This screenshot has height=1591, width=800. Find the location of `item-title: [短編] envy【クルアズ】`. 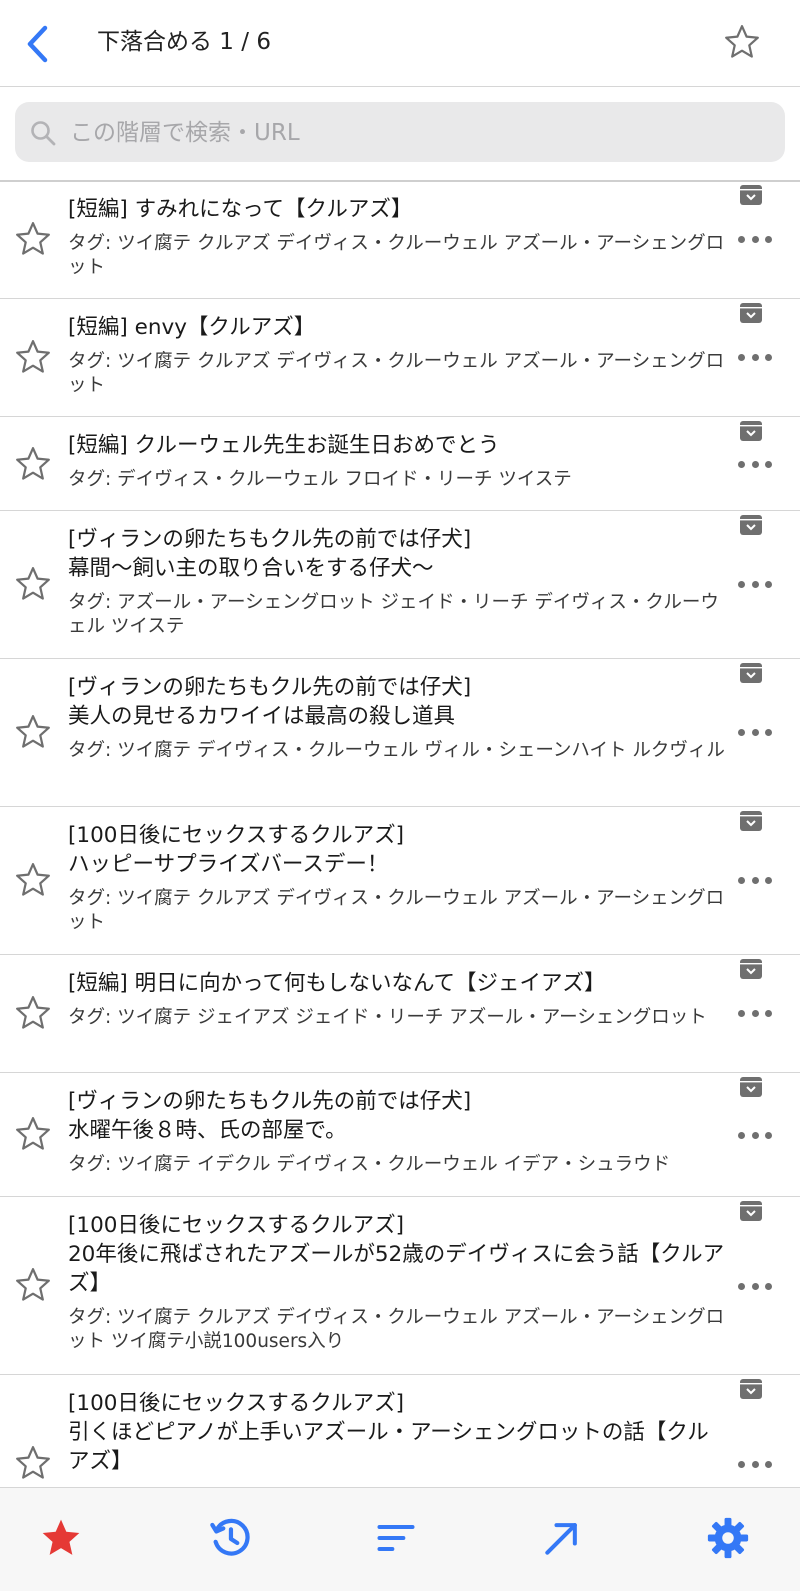

item-title: [短編] envy【クルアズ】 is located at coordinates (192, 327).